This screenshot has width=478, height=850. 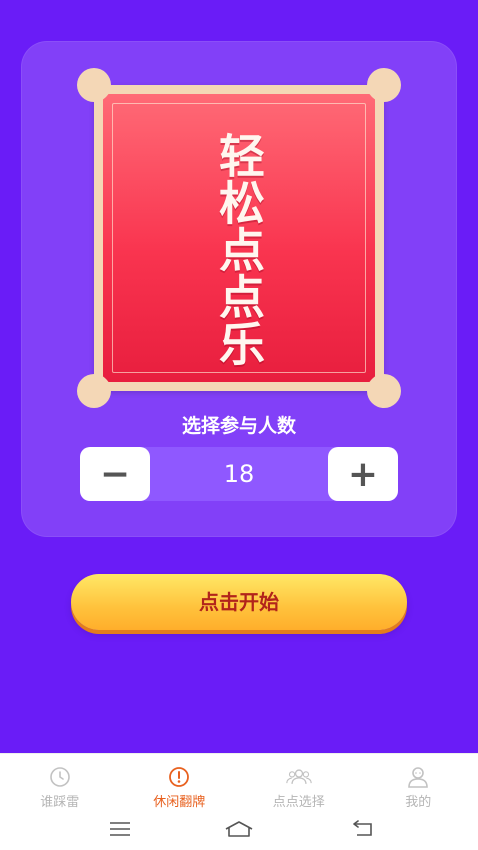 I want to click on participants-stepper: − 18 +, so click(x=239, y=474).